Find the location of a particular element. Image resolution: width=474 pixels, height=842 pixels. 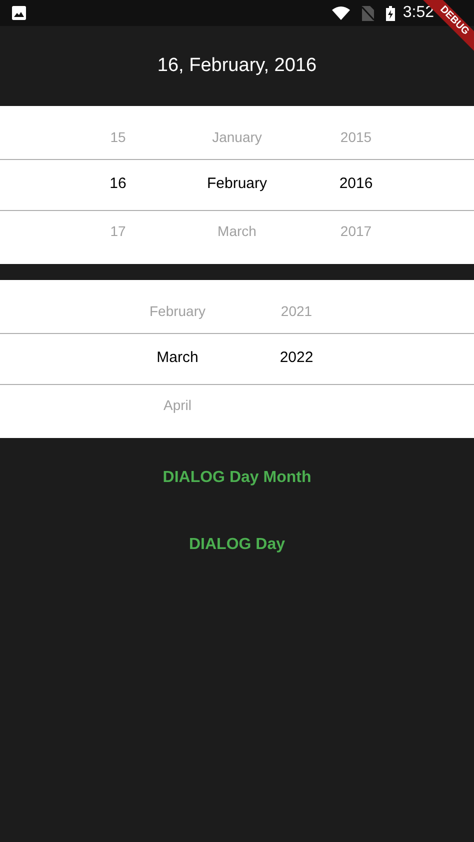

picker-option: January is located at coordinates (237, 137).